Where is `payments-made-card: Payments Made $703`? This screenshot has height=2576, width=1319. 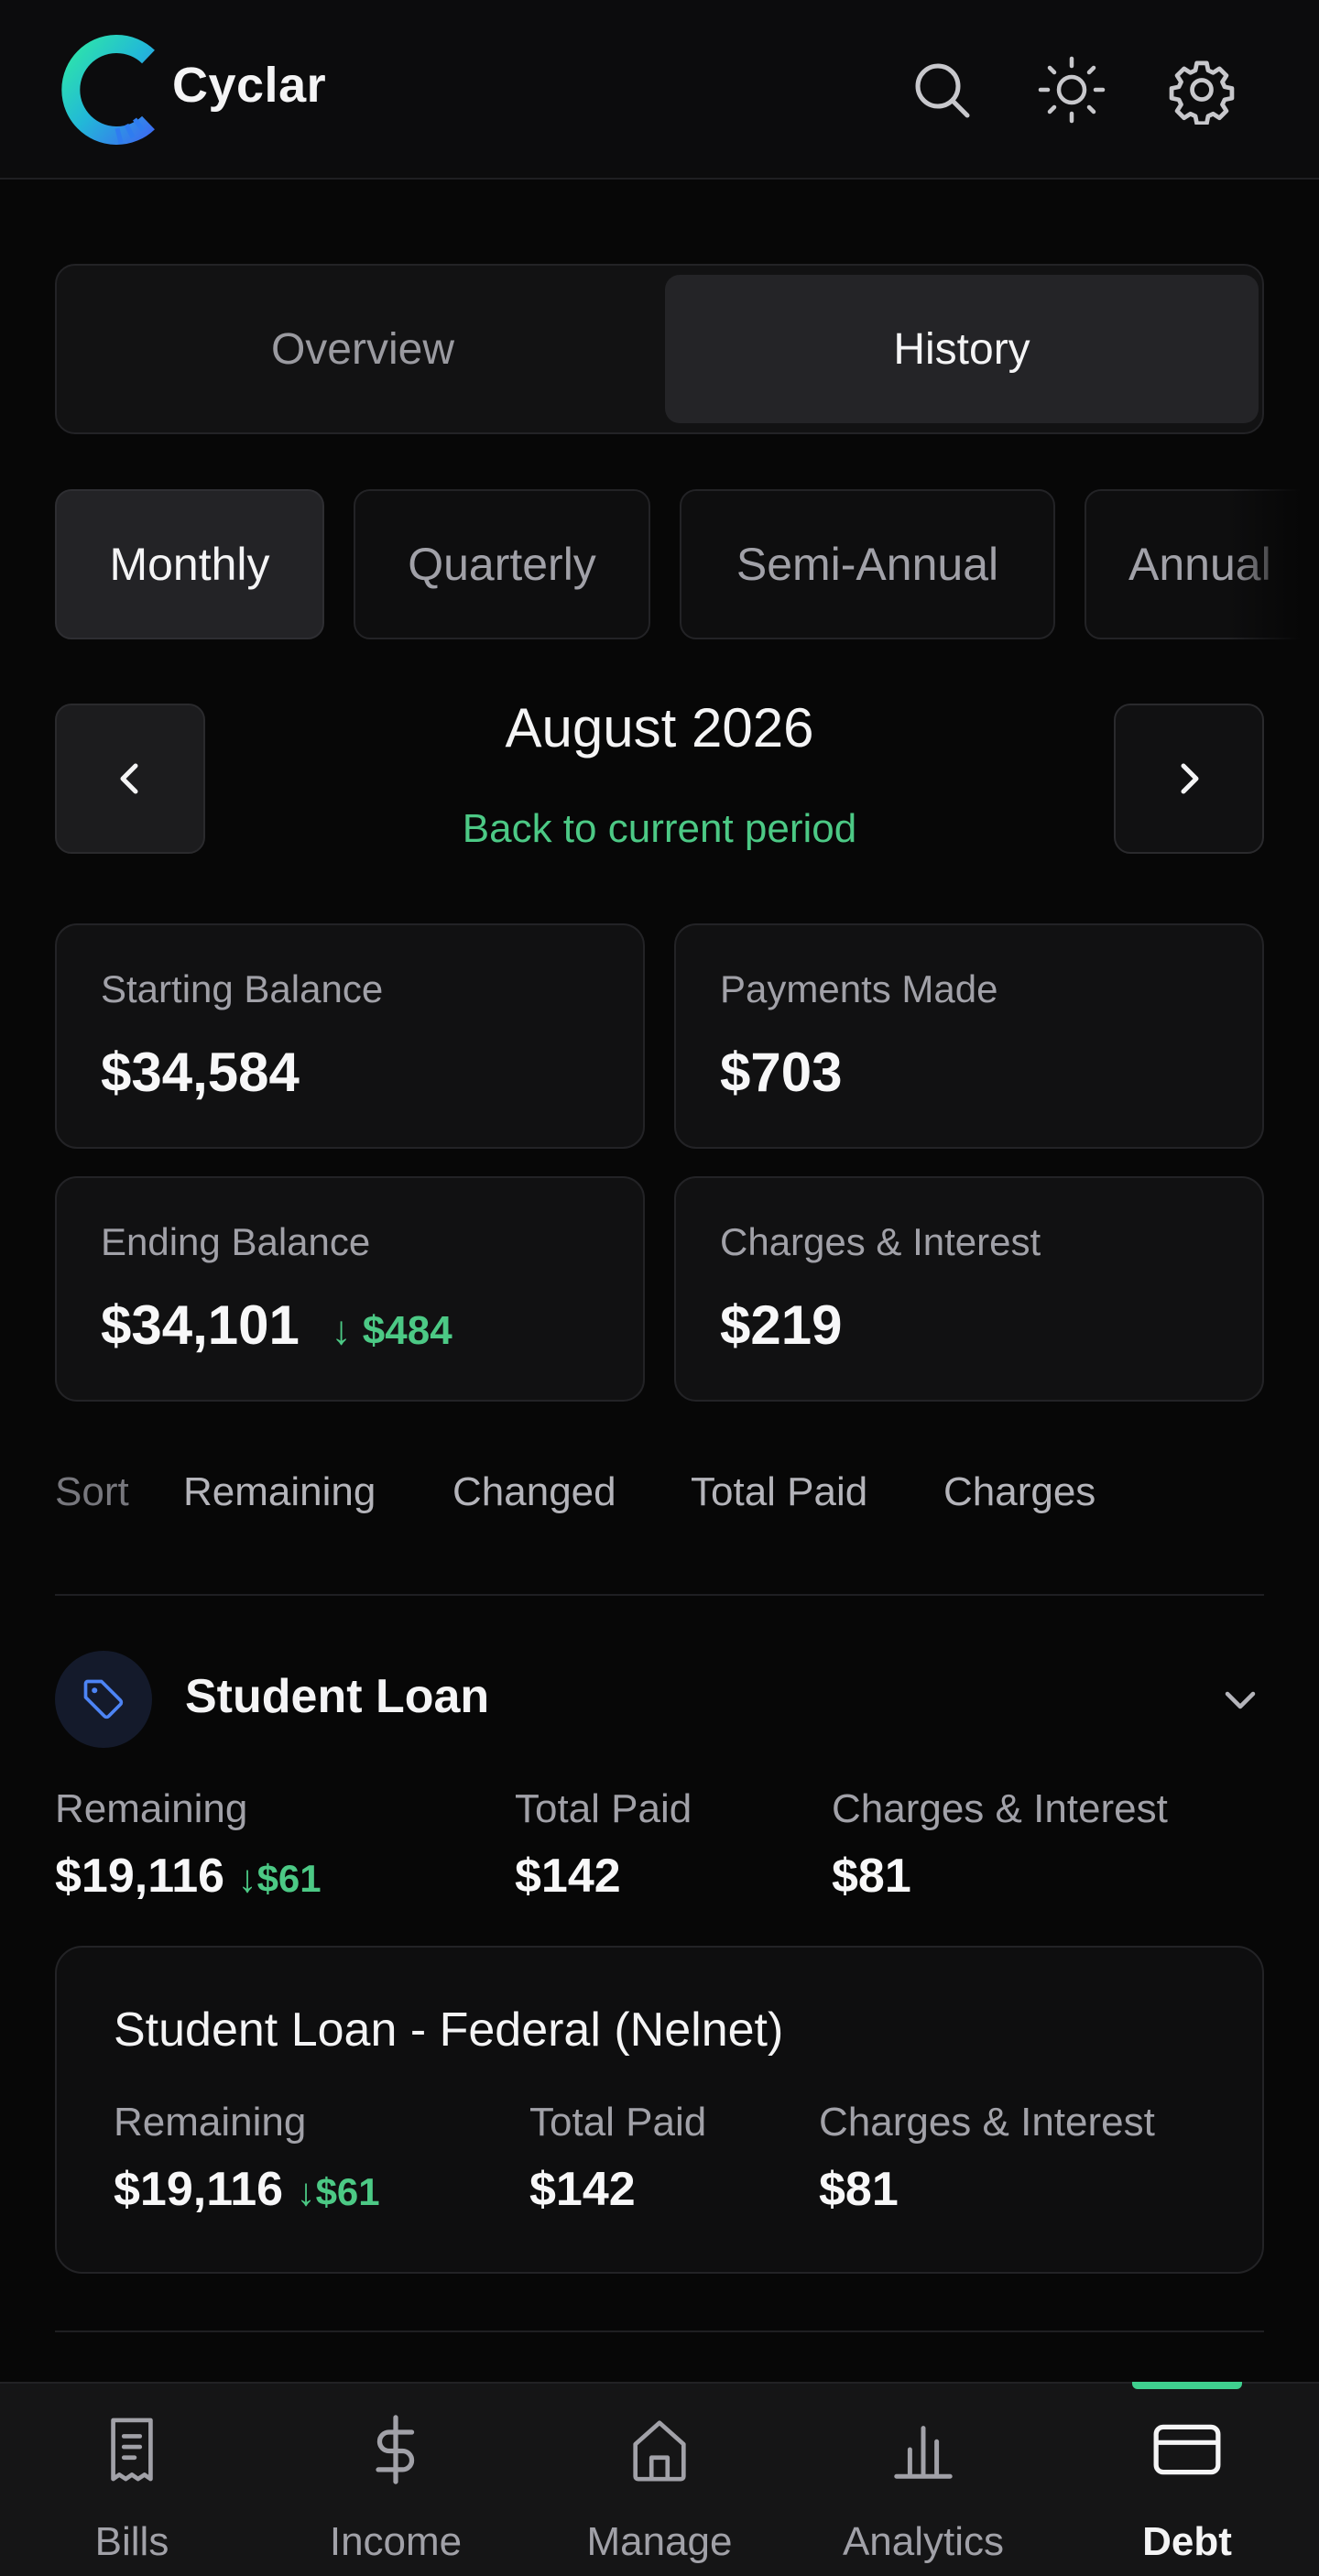 payments-made-card: Payments Made $703 is located at coordinates (969, 1036).